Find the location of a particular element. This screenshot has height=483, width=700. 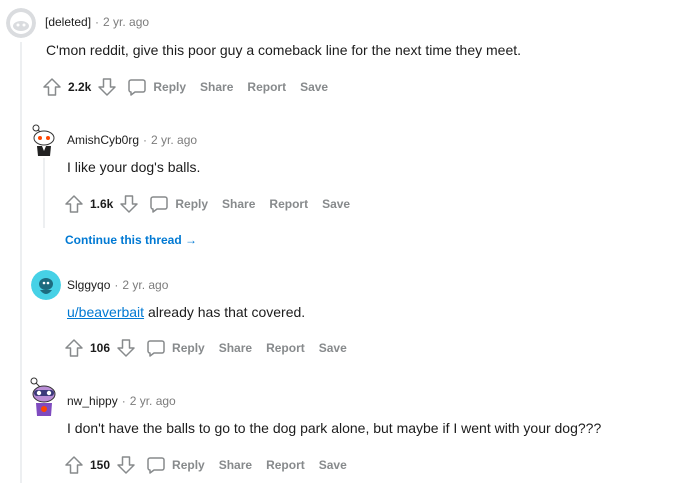

user-mention-link: u/beaverbait is located at coordinates (105, 312).